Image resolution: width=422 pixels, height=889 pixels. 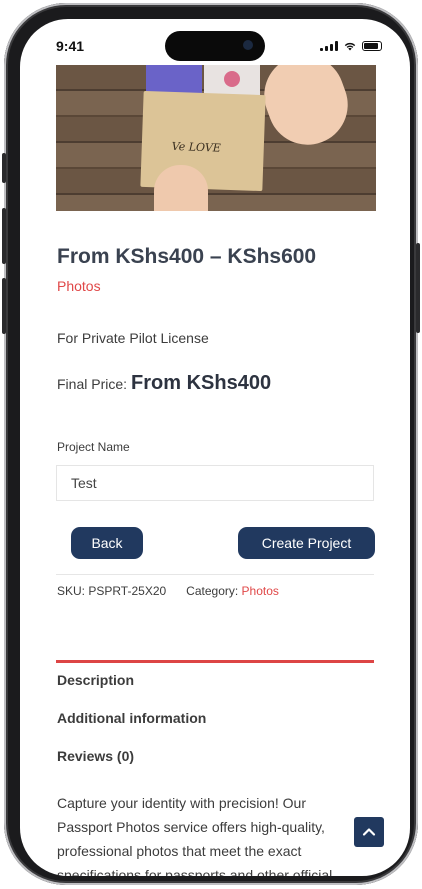 I want to click on status-icons, so click(x=351, y=46).